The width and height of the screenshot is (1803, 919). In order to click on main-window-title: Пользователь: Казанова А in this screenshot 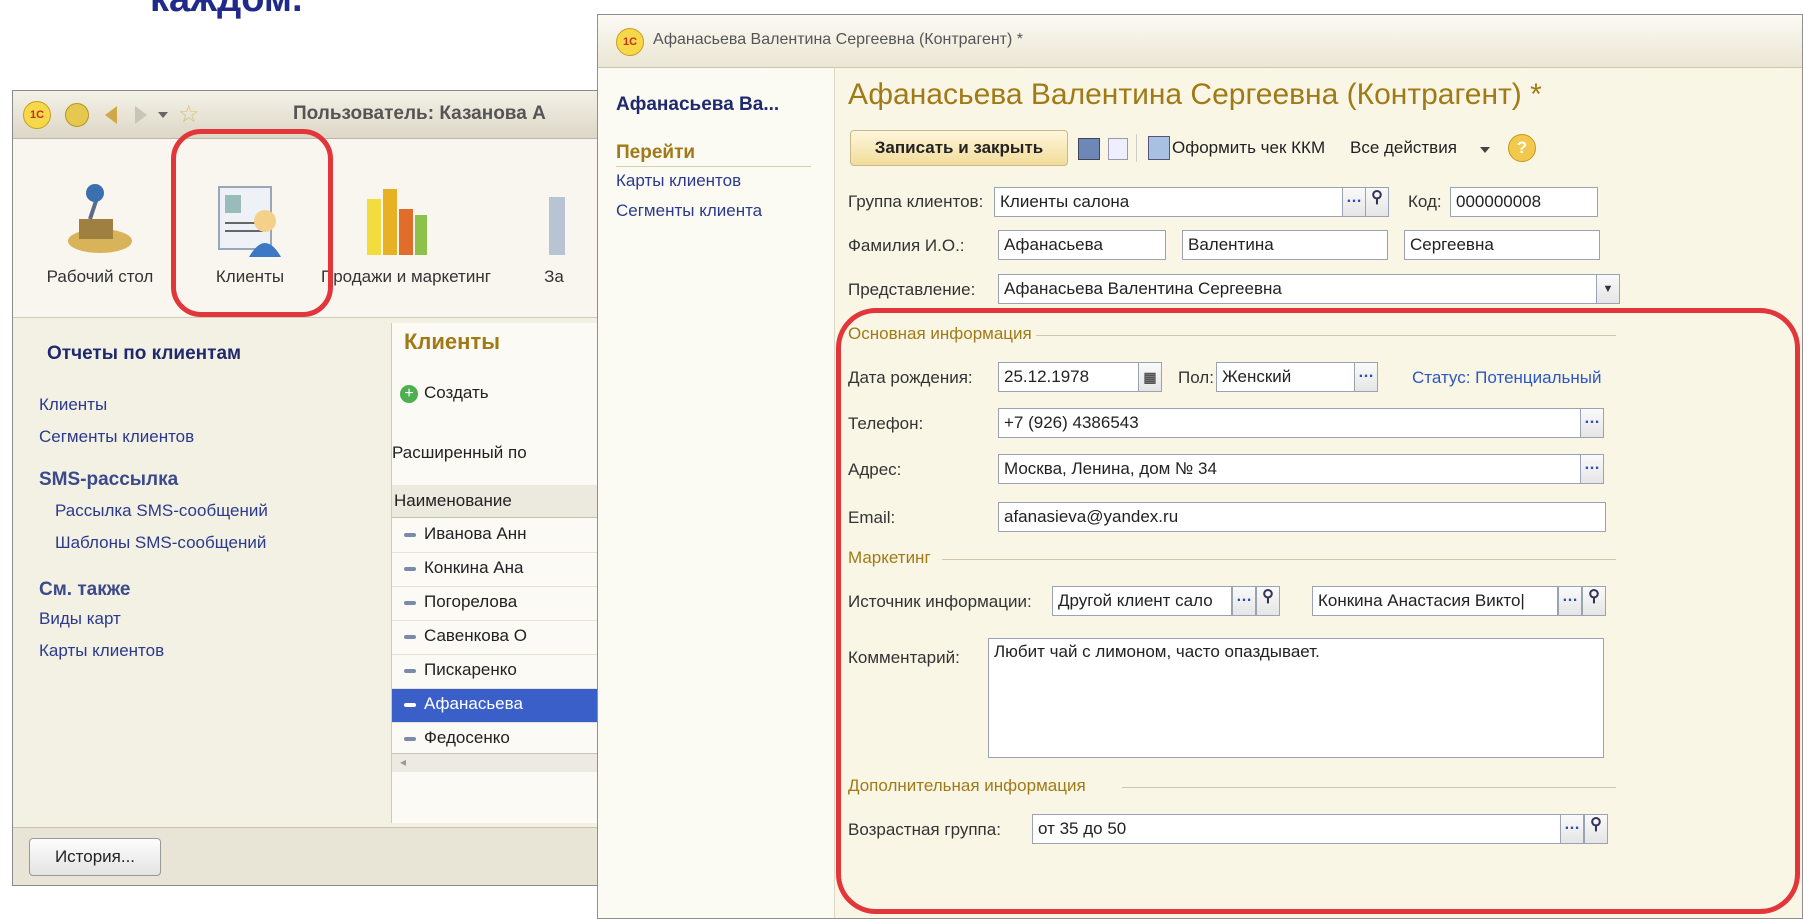, I will do `click(419, 113)`.